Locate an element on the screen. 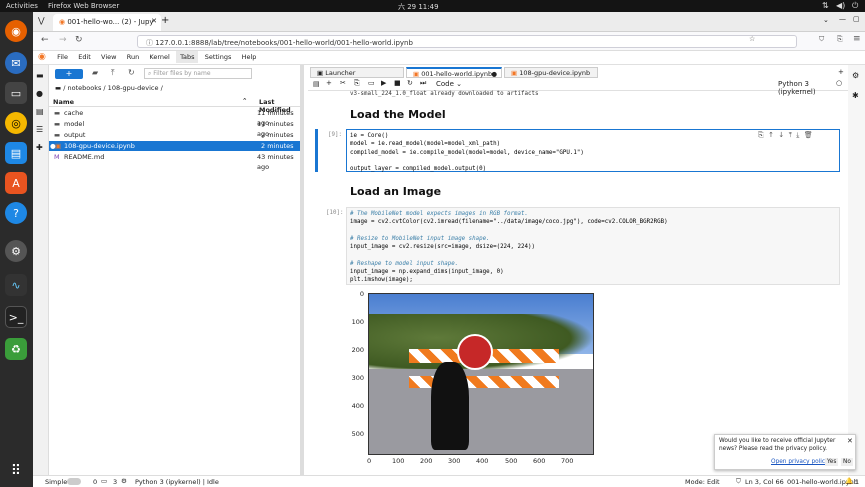  move-down-icon: ↓ is located at coordinates (781, 135).